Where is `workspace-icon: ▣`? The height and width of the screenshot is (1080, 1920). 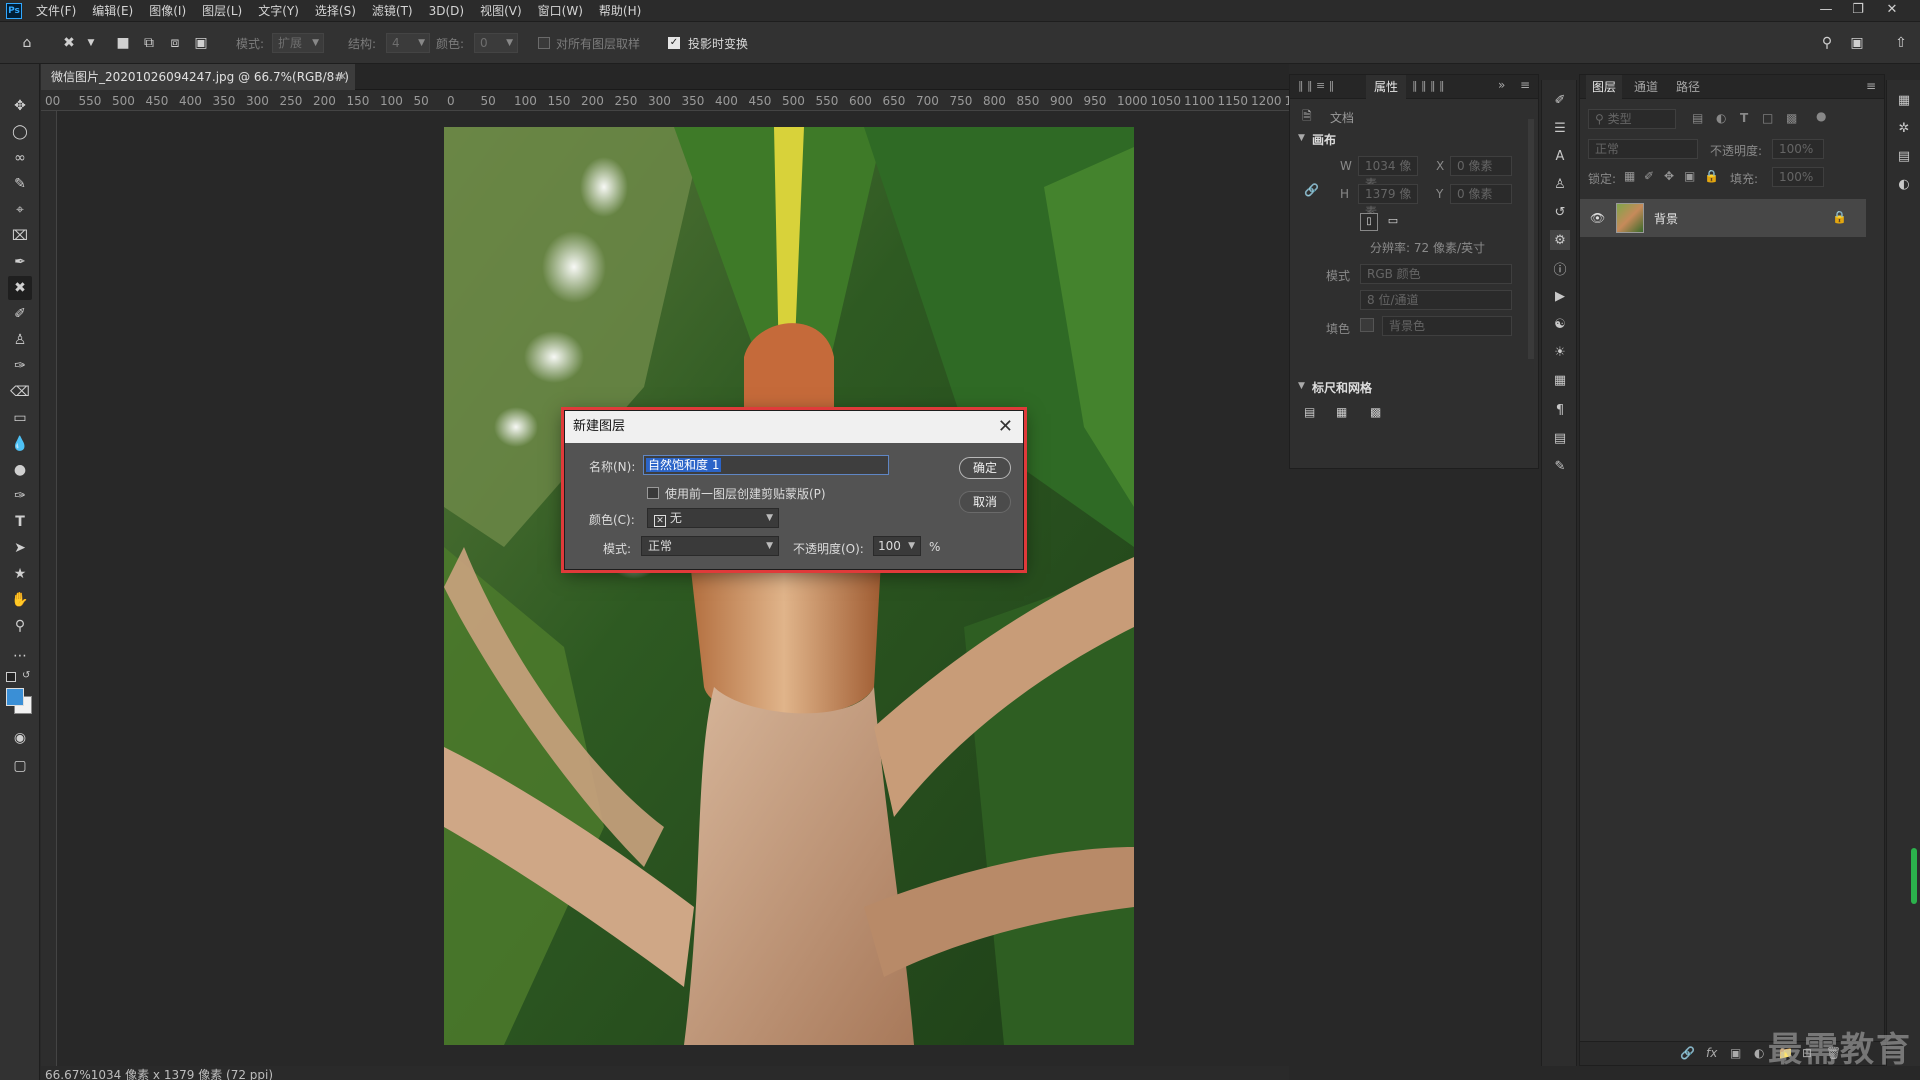 workspace-icon: ▣ is located at coordinates (1857, 43).